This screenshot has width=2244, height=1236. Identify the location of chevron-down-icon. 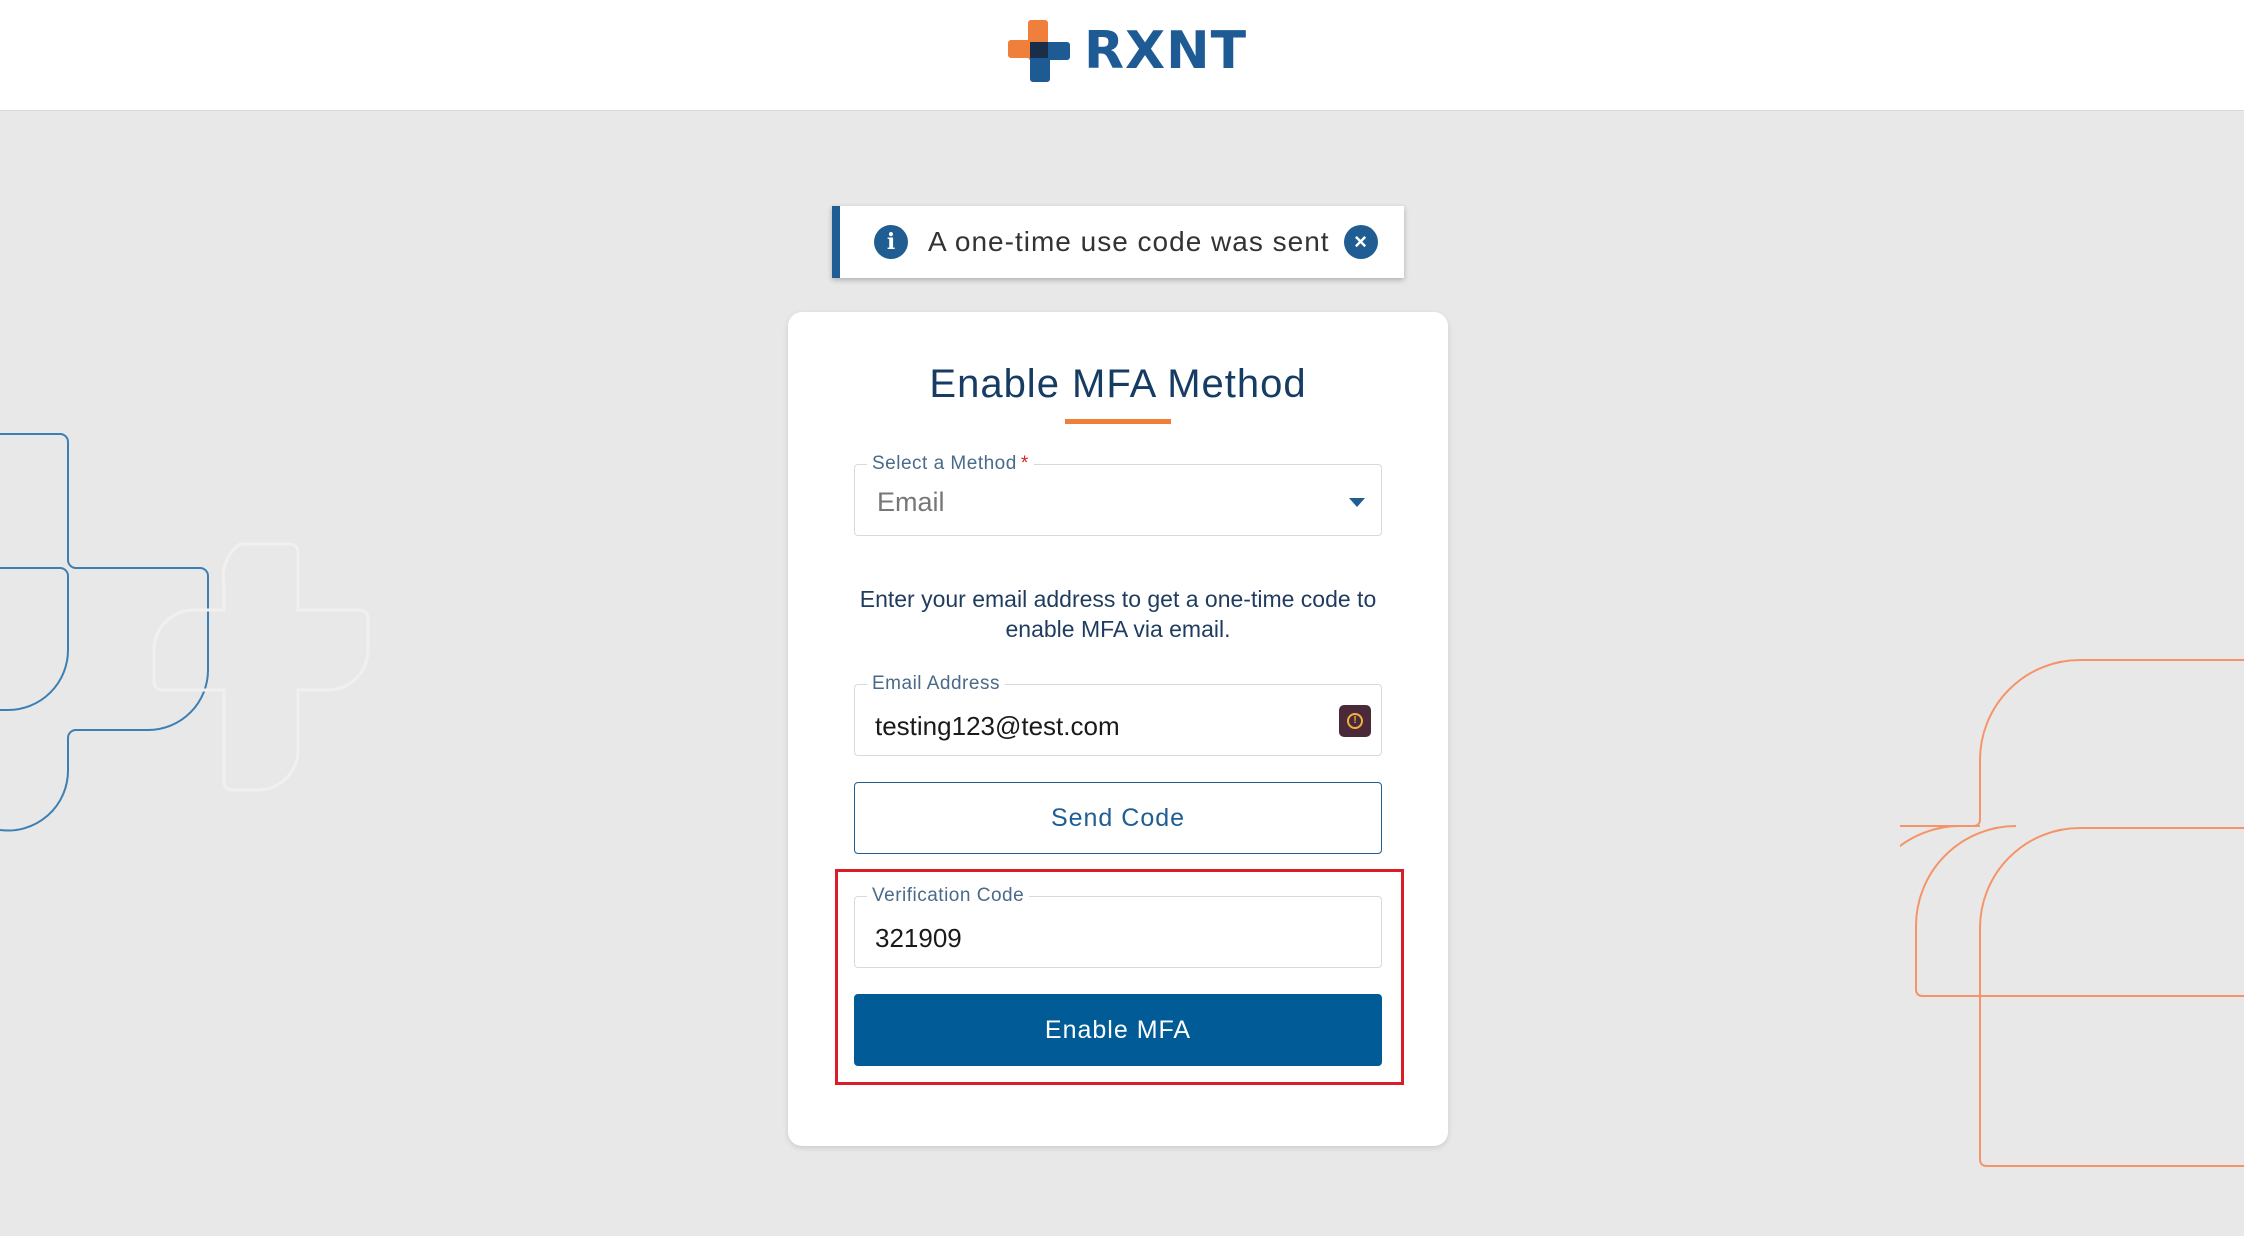
(1357, 502).